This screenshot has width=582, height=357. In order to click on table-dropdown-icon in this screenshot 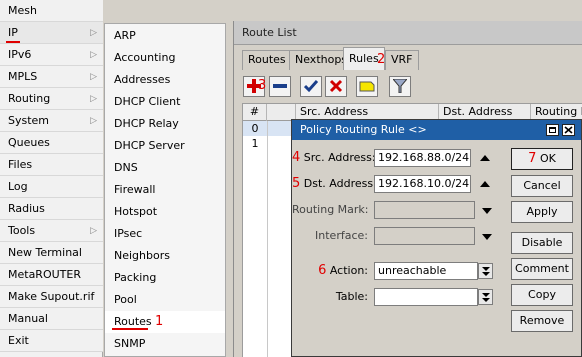, I will do `click(485, 297)`.